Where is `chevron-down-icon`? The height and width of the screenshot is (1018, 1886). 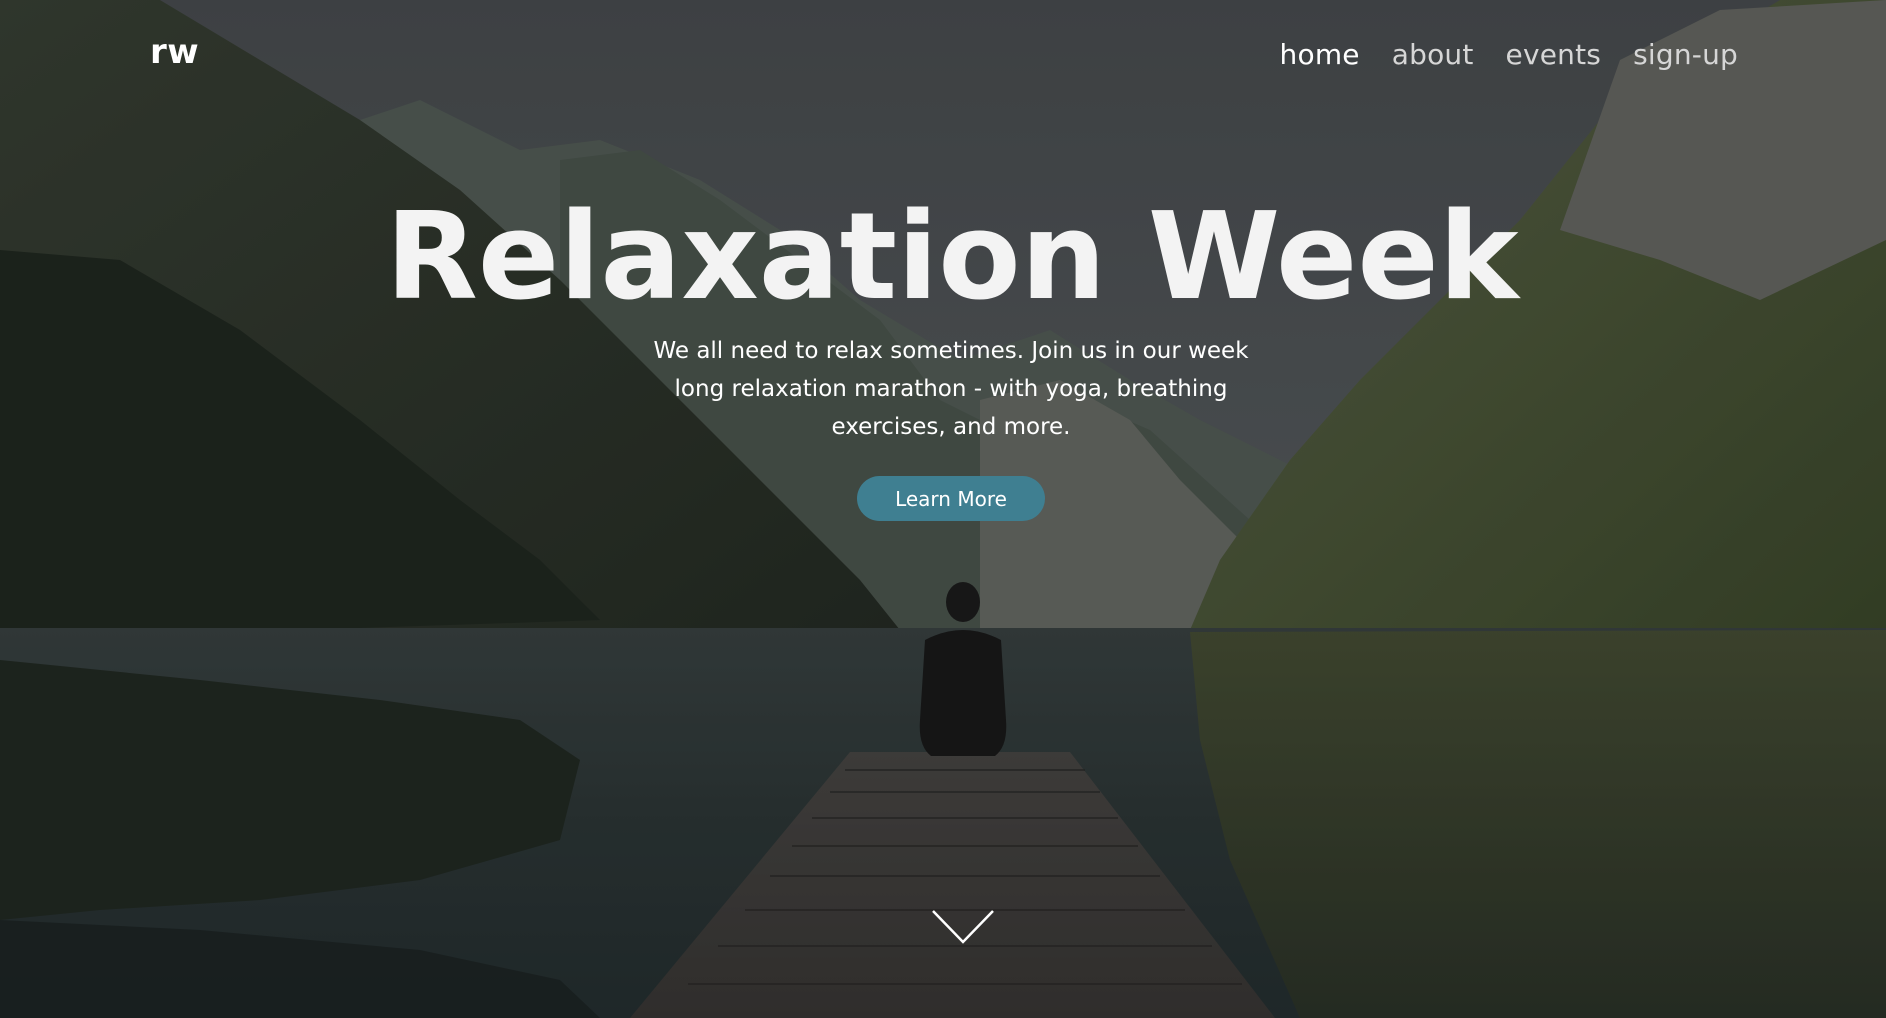
chevron-down-icon is located at coordinates (963, 927).